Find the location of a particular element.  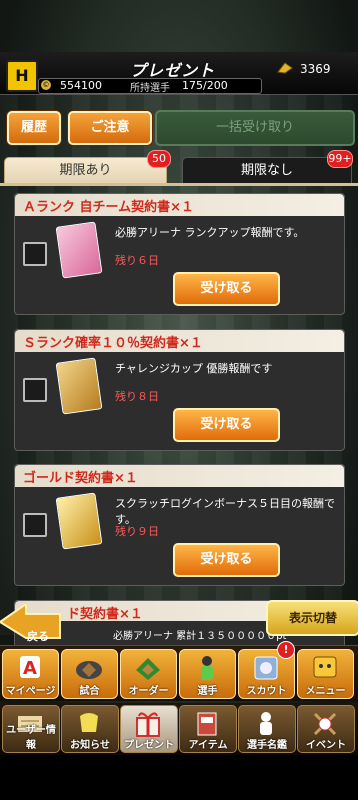

nav-menu: メニュー is located at coordinates (325, 674).